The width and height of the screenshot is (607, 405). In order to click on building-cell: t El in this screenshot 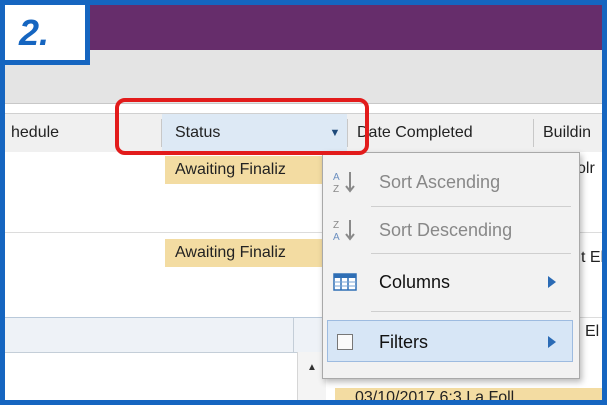, I will do `click(593, 257)`.